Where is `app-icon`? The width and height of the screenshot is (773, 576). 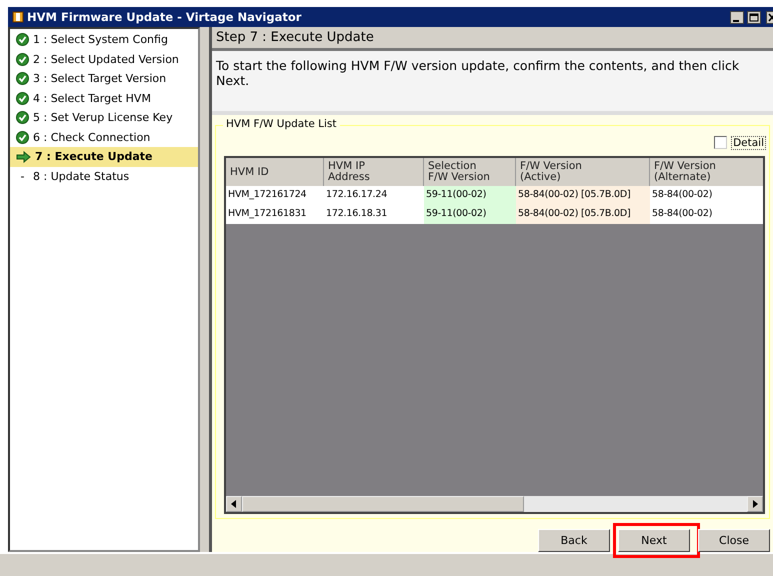 app-icon is located at coordinates (18, 17).